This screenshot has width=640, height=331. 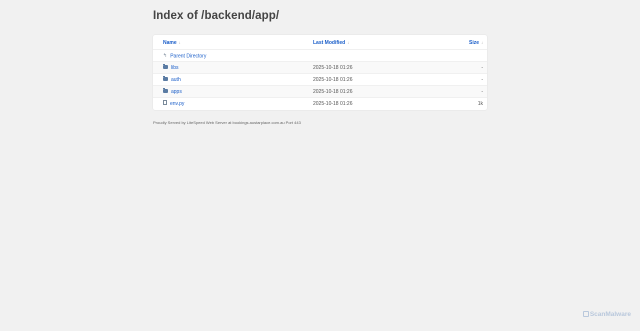 What do you see at coordinates (585, 314) in the screenshot?
I see `scanmalware-logo-icon` at bounding box center [585, 314].